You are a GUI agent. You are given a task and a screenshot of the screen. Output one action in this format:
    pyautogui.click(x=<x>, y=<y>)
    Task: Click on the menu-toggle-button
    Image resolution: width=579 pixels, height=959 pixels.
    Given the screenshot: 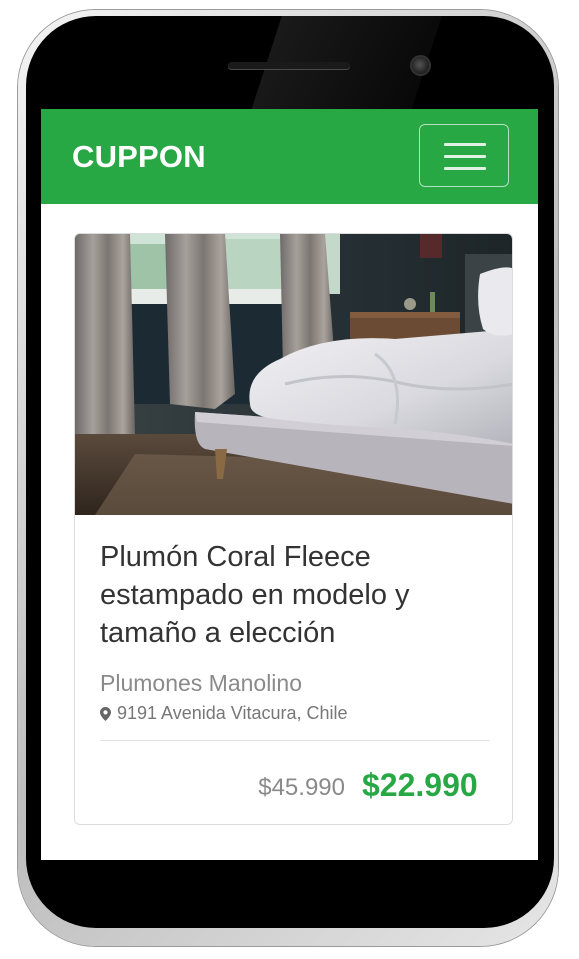 What is the action you would take?
    pyautogui.click(x=464, y=155)
    